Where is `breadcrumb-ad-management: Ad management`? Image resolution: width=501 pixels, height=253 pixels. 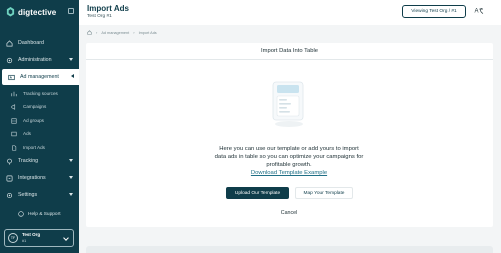 breadcrumb-ad-management: Ad management is located at coordinates (115, 33).